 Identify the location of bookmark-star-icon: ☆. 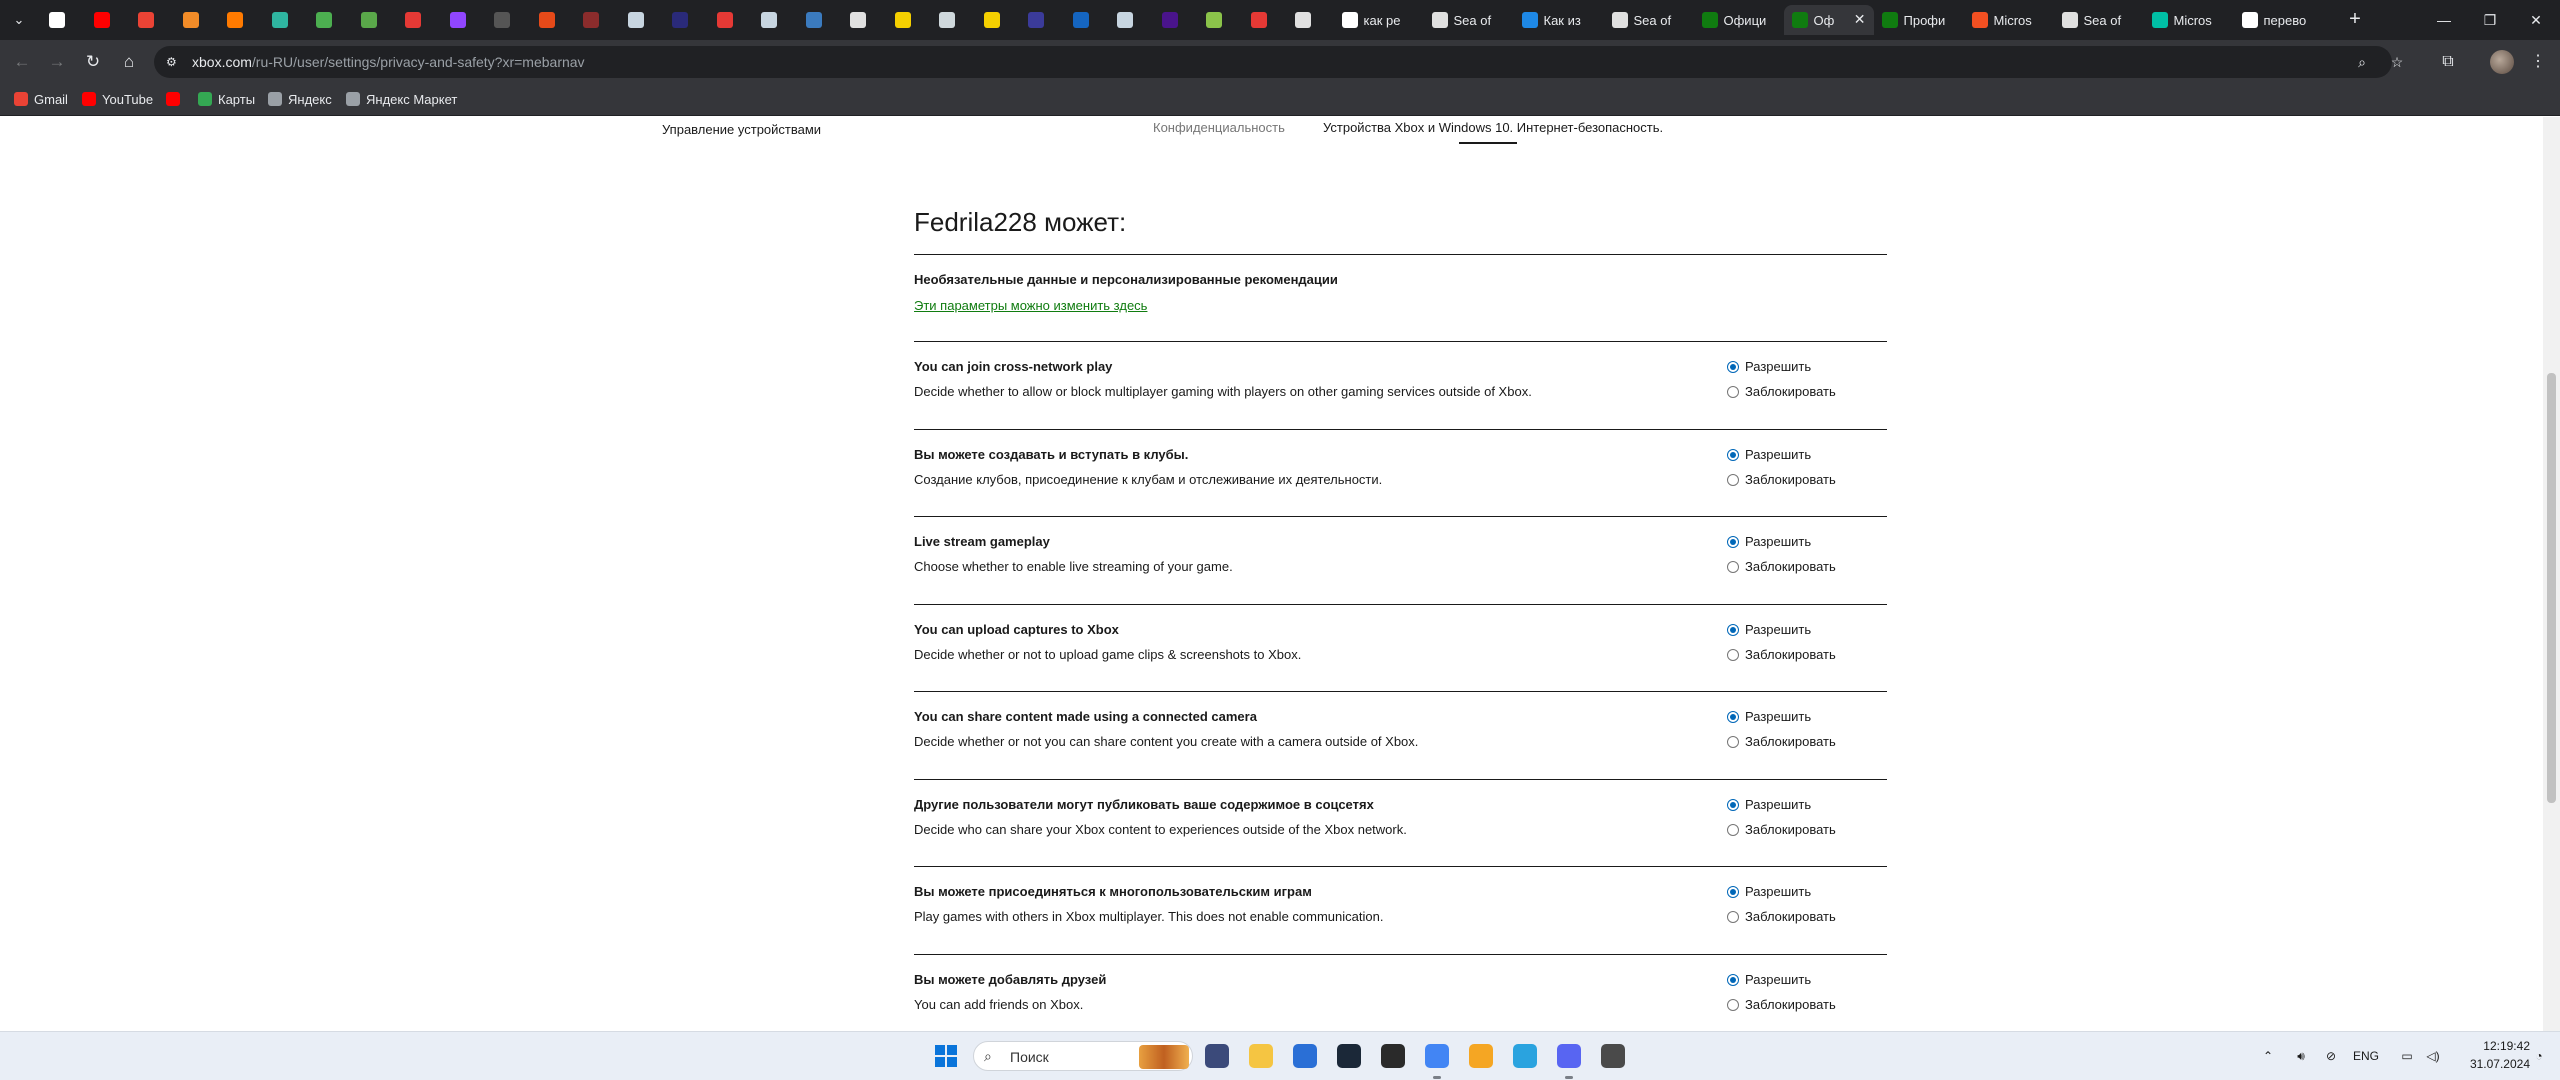
(2397, 62).